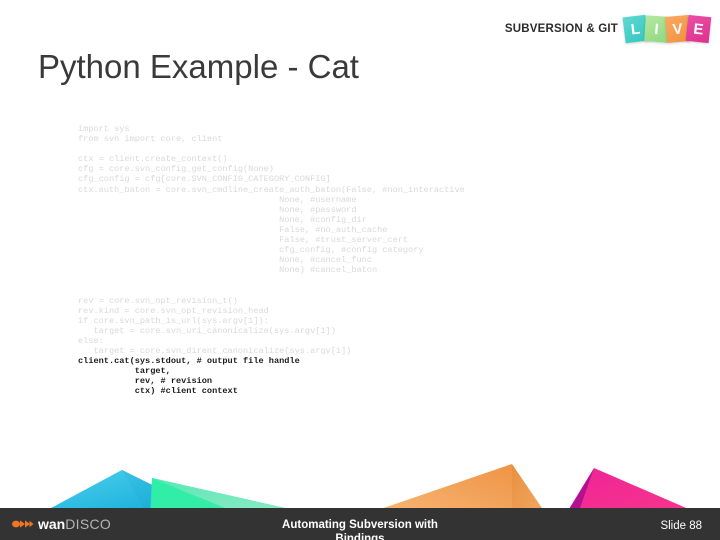  What do you see at coordinates (153, 159) in the screenshot?
I see `code-line: ctx = client.create_context()` at bounding box center [153, 159].